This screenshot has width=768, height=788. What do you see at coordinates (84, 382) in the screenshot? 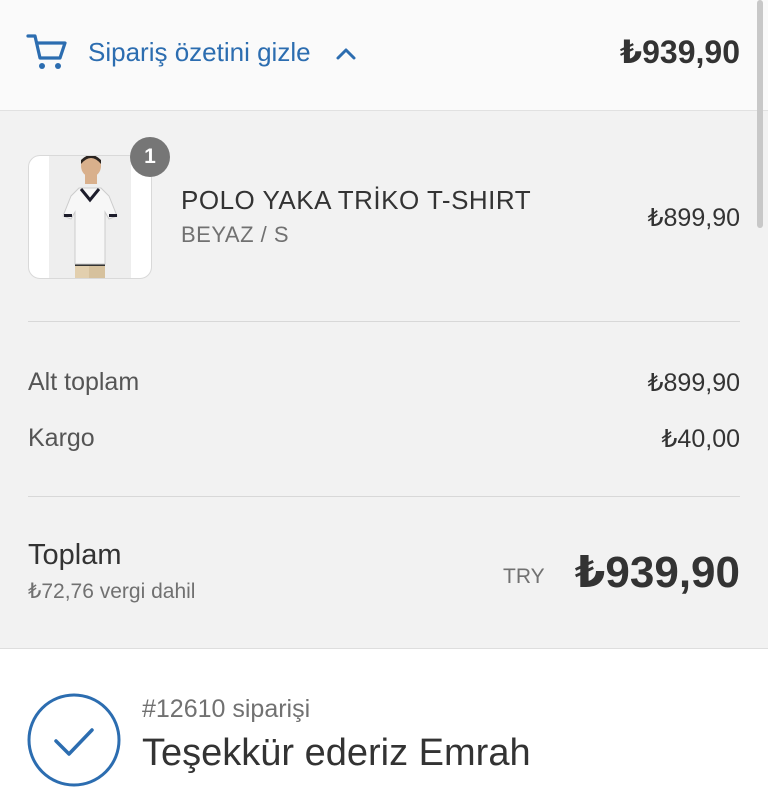
I see `subtotal-label: Alt toplam` at bounding box center [84, 382].